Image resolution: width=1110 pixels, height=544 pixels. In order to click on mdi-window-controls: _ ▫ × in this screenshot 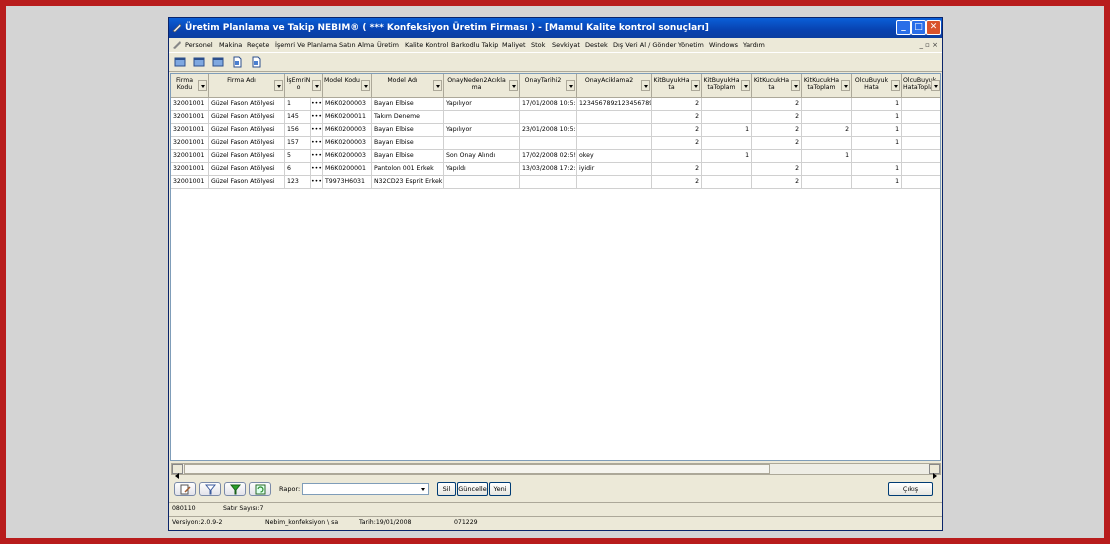, I will do `click(928, 45)`.